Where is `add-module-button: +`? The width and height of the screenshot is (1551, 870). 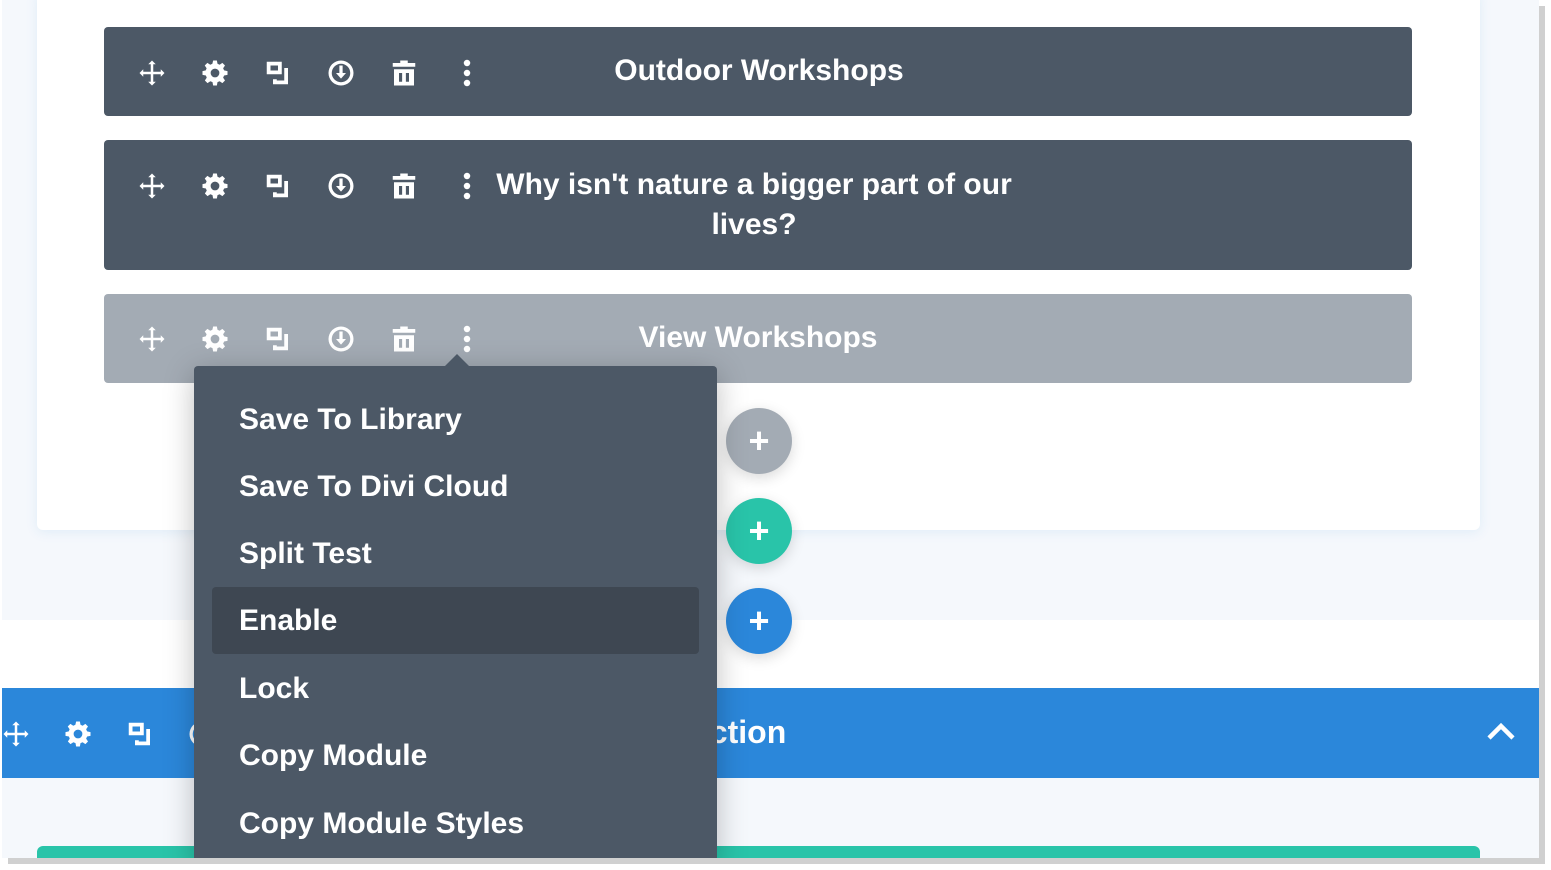
add-module-button: + is located at coordinates (759, 441).